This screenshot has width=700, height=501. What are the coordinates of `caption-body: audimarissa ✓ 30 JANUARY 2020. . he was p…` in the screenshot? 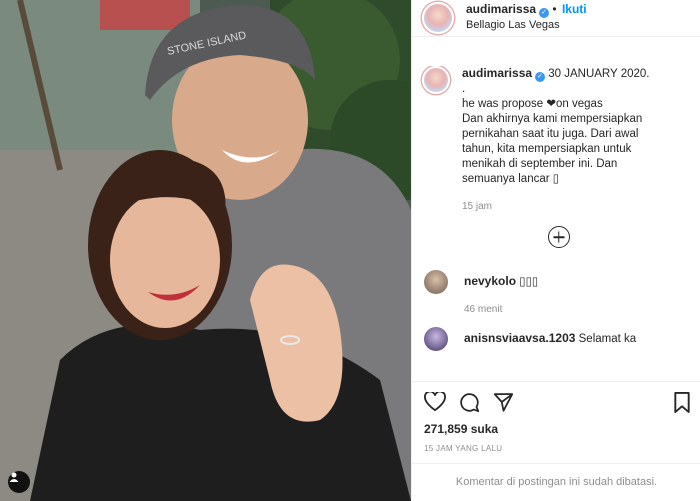 It's located at (555, 140).